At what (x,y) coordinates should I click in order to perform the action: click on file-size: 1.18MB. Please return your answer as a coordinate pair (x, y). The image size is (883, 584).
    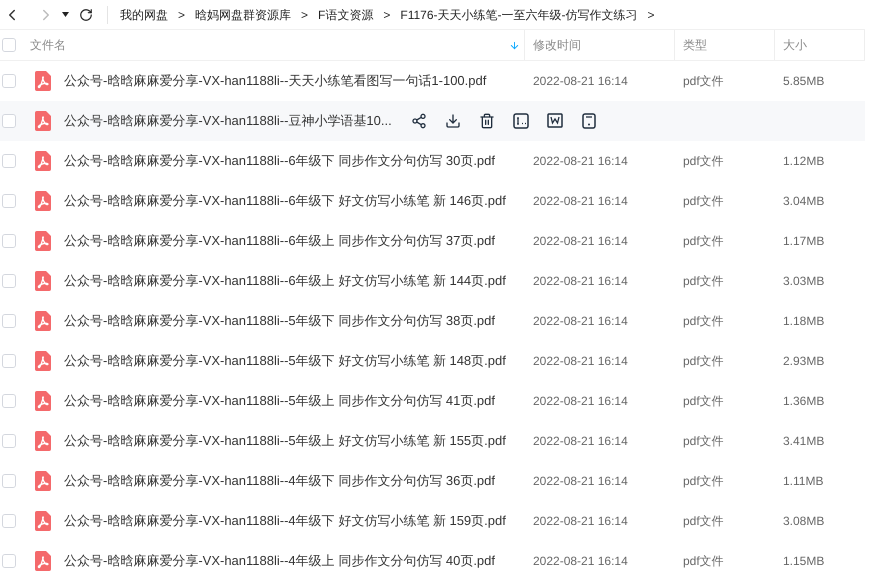
    Looking at the image, I should click on (803, 321).